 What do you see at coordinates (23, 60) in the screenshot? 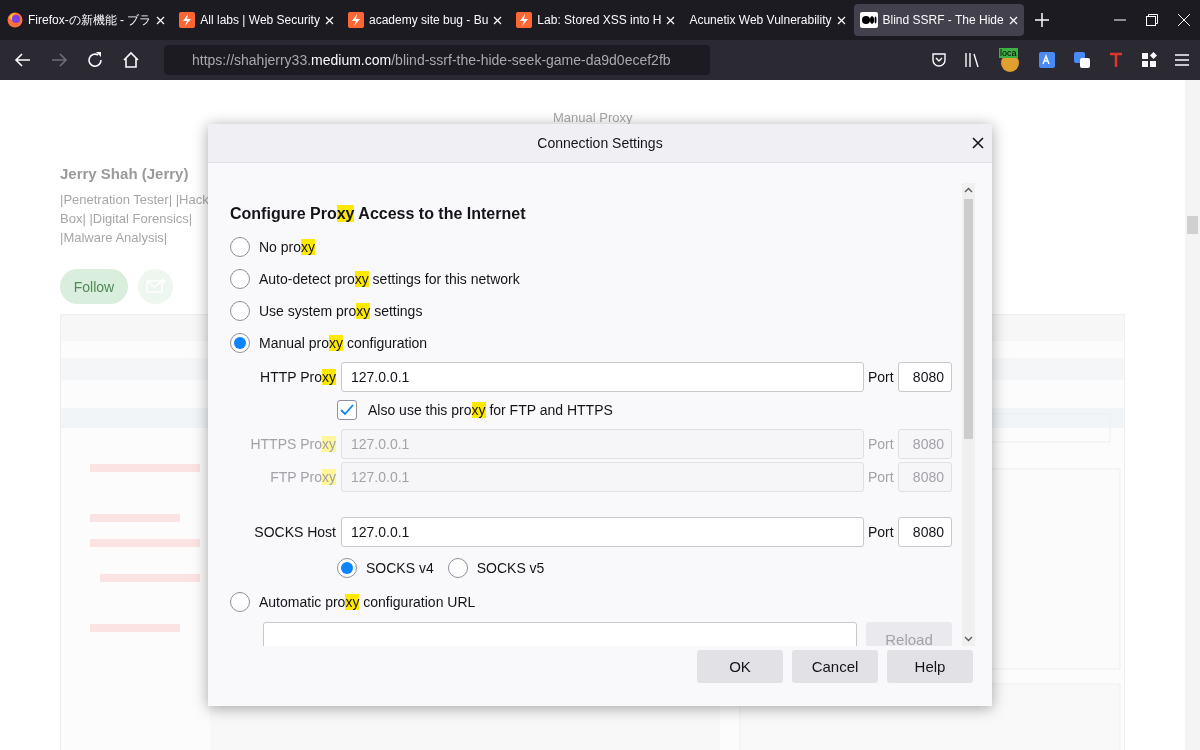
I see `back-icon` at bounding box center [23, 60].